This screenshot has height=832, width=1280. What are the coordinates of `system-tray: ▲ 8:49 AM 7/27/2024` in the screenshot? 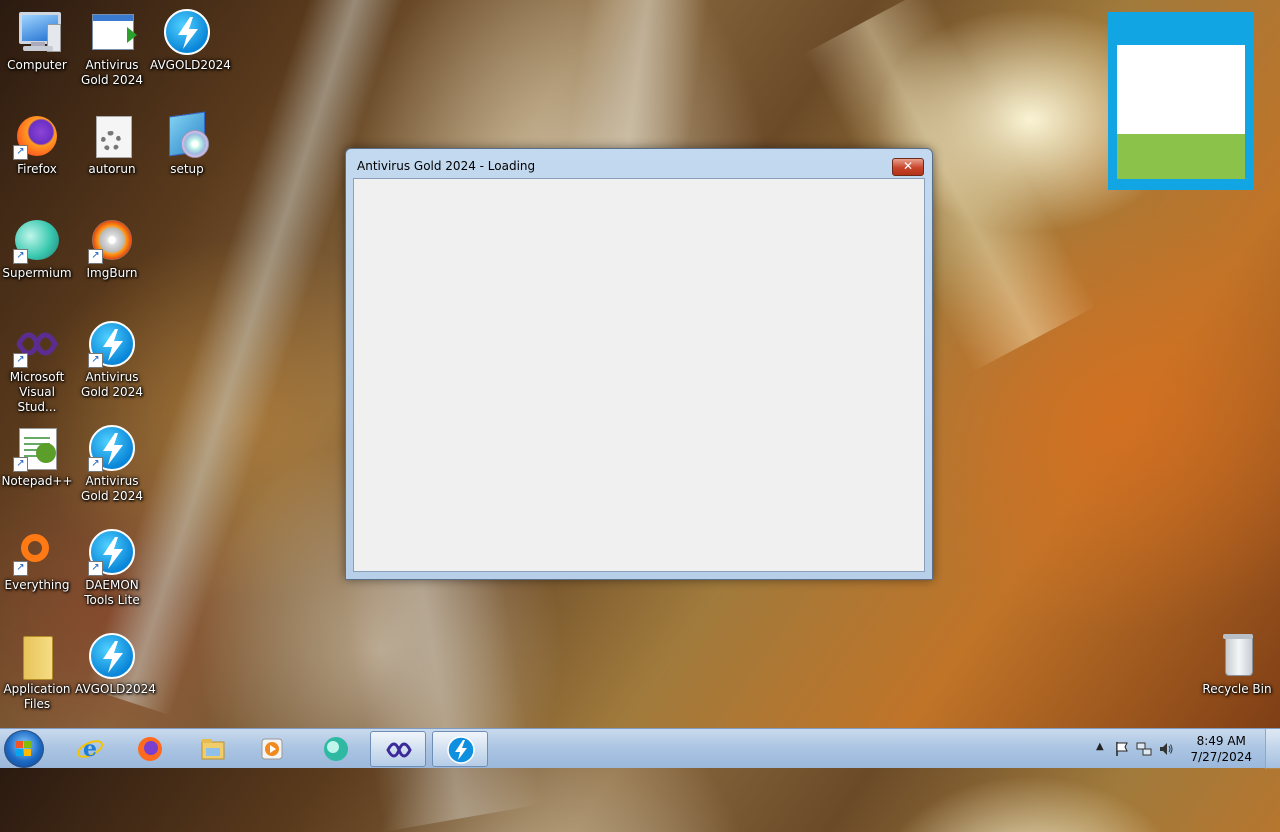 It's located at (1185, 749).